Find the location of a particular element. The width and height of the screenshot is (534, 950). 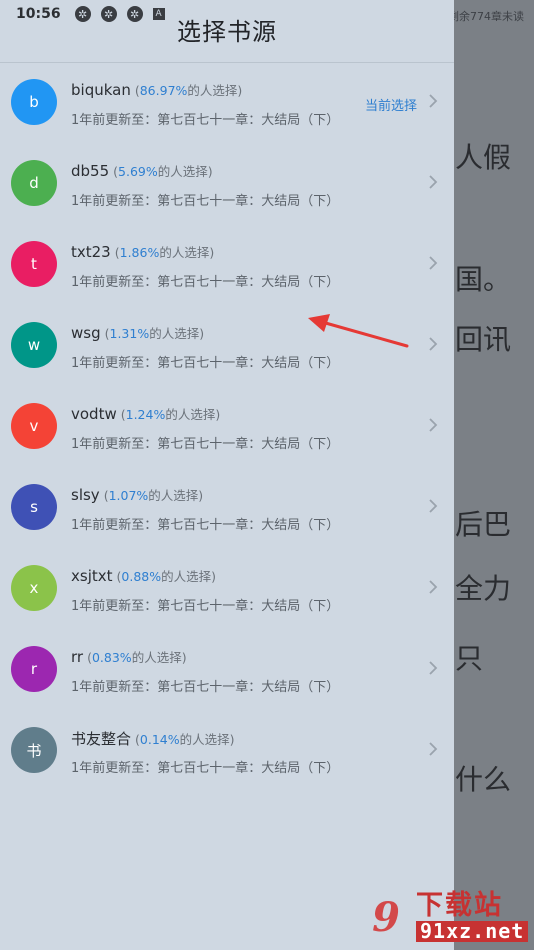

arrow-annotation-icon is located at coordinates (358, 331).